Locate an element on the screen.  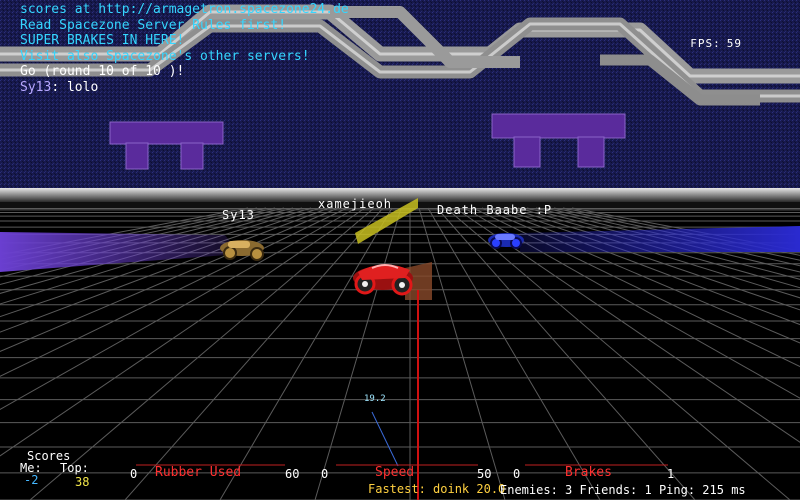
top-label: Top: is located at coordinates (74, 468).